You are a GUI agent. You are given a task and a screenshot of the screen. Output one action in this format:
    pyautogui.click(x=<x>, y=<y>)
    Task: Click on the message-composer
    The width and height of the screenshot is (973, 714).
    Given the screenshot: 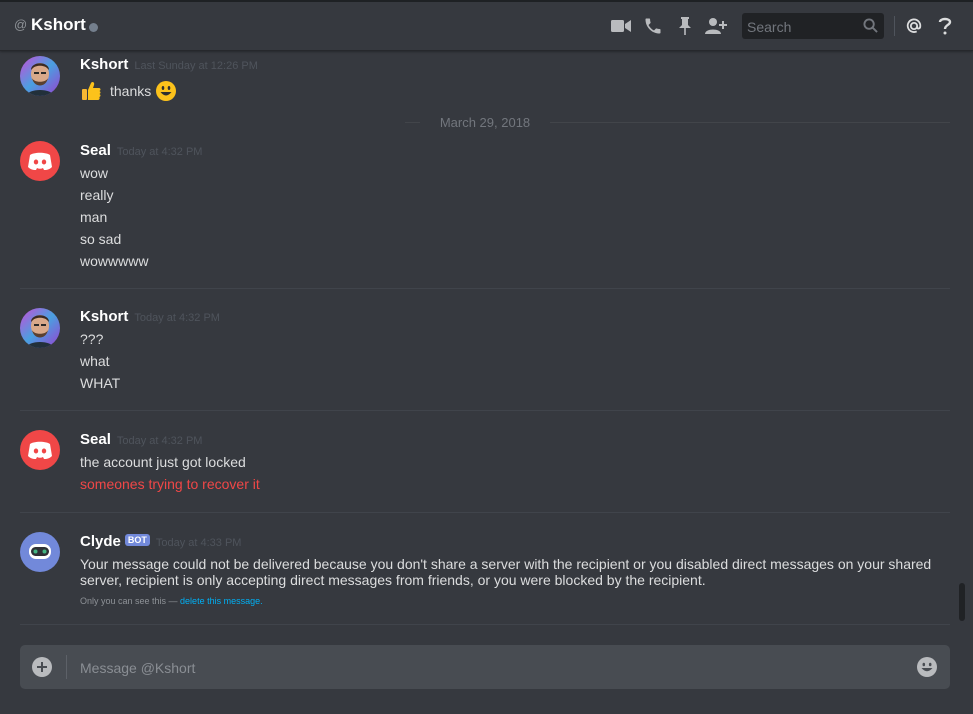 What is the action you would take?
    pyautogui.click(x=485, y=668)
    